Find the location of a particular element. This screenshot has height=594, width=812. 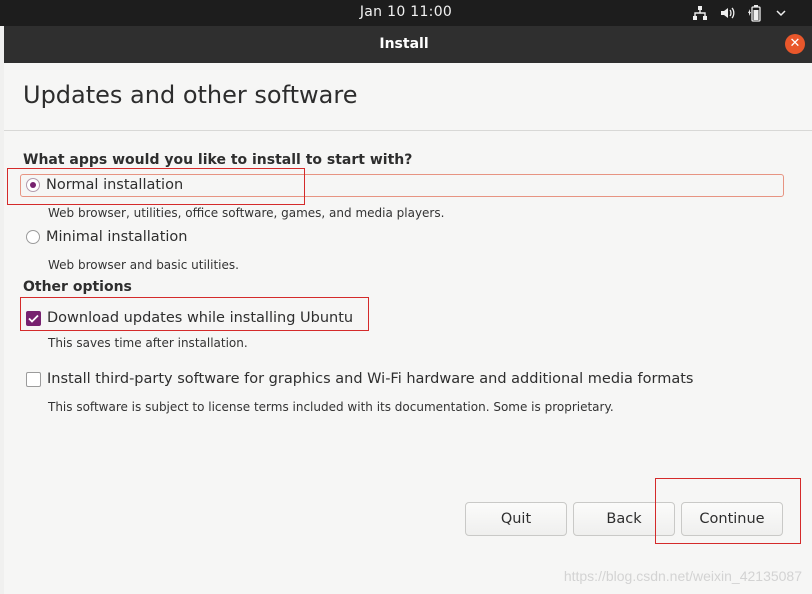

normal-installation-label: Normal installation is located at coordinates (114, 185).